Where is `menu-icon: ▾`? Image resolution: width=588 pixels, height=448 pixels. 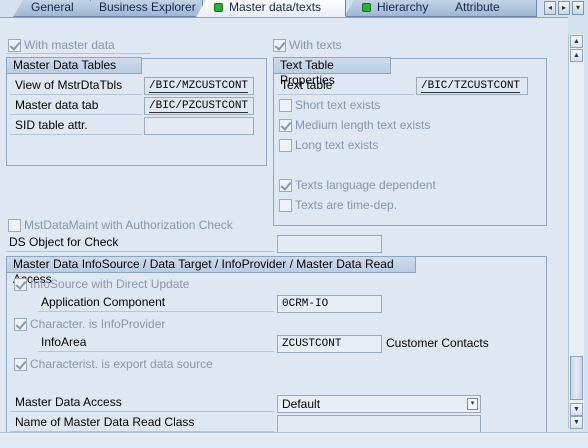
menu-icon: ▾ is located at coordinates (577, 7).